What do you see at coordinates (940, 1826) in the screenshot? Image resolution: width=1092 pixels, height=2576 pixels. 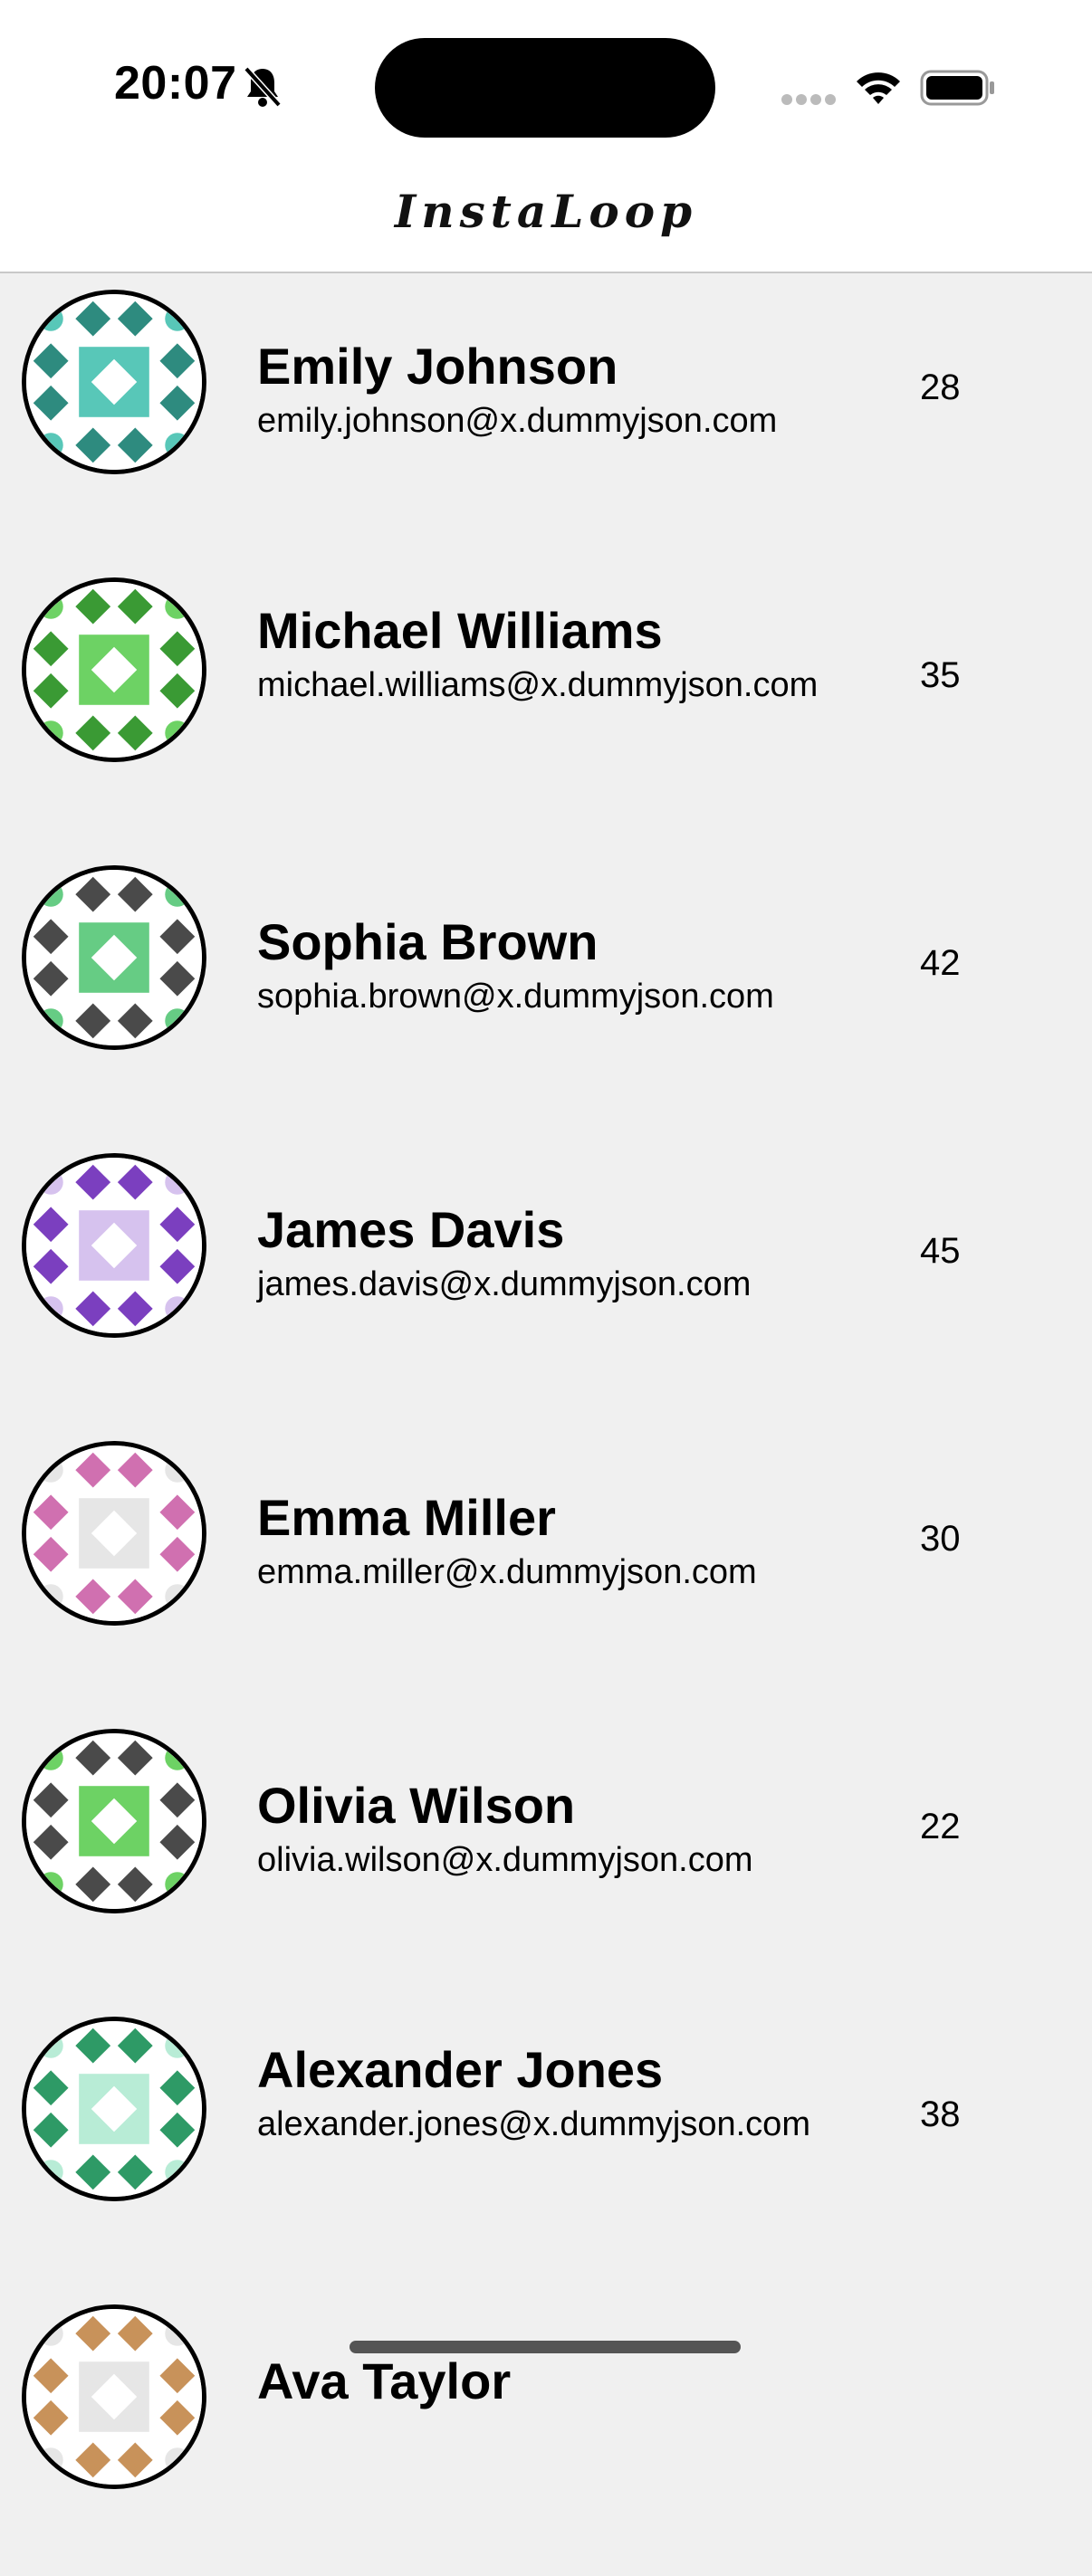 I see `user-age: 22` at bounding box center [940, 1826].